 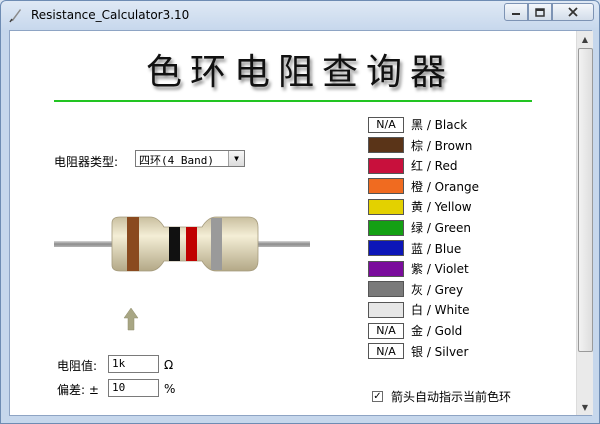 I want to click on color-row: 绿 / Green, so click(x=419, y=227).